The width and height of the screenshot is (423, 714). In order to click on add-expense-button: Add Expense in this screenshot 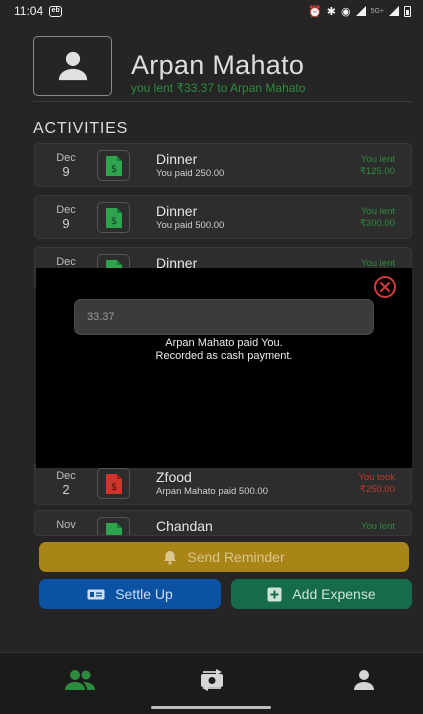, I will do `click(321, 594)`.